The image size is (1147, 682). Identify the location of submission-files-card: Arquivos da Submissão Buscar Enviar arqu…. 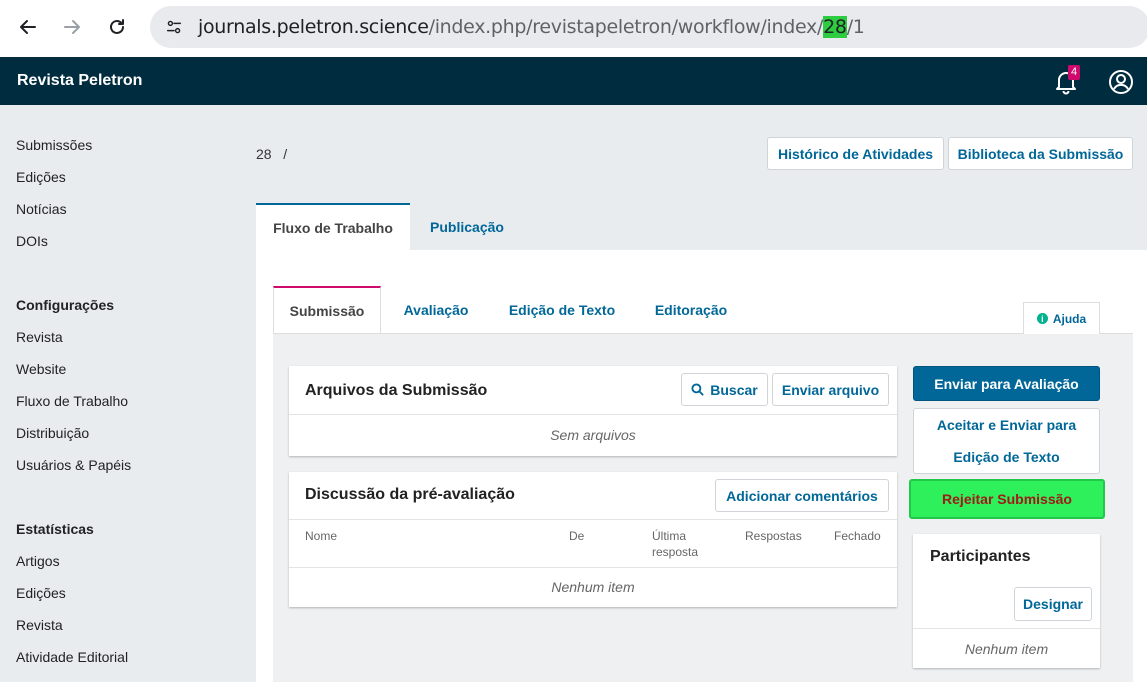
(593, 411).